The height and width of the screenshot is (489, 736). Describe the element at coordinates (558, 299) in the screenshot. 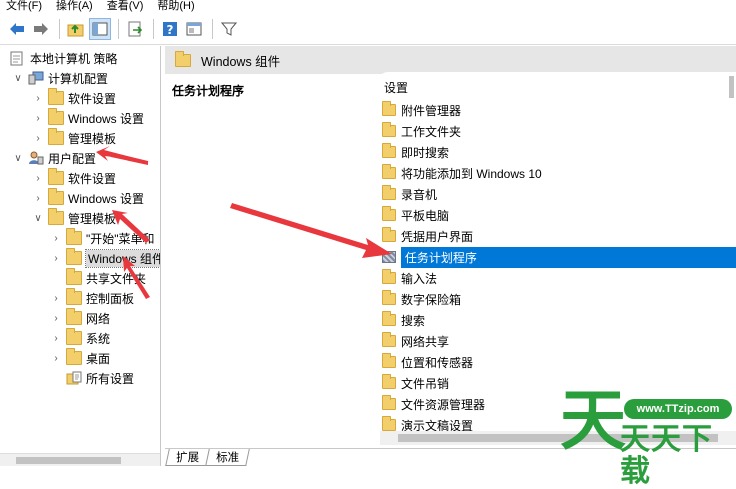

I see `settings-list-item: 数字保险箱` at that location.